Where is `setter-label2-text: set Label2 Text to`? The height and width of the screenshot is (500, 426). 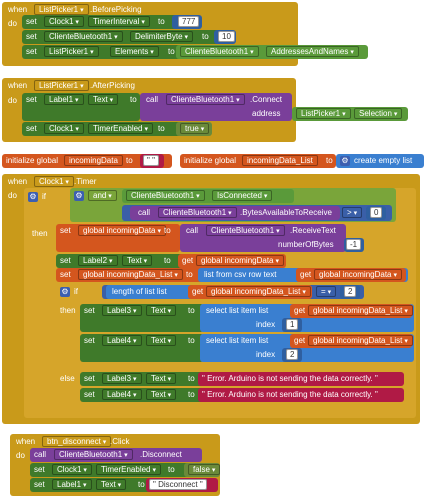
setter-label2-text: set Label2 Text to is located at coordinates (120, 261).